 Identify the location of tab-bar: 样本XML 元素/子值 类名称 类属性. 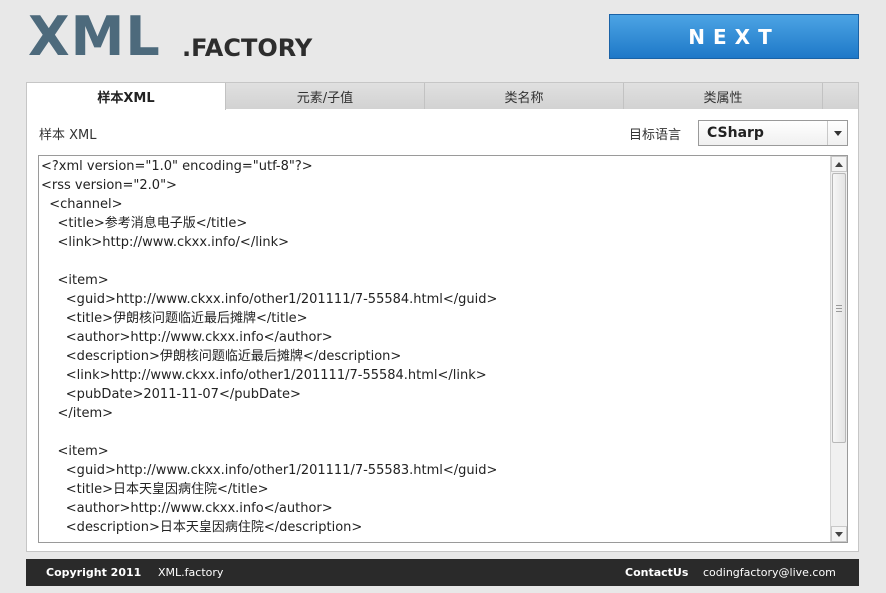
(442, 96).